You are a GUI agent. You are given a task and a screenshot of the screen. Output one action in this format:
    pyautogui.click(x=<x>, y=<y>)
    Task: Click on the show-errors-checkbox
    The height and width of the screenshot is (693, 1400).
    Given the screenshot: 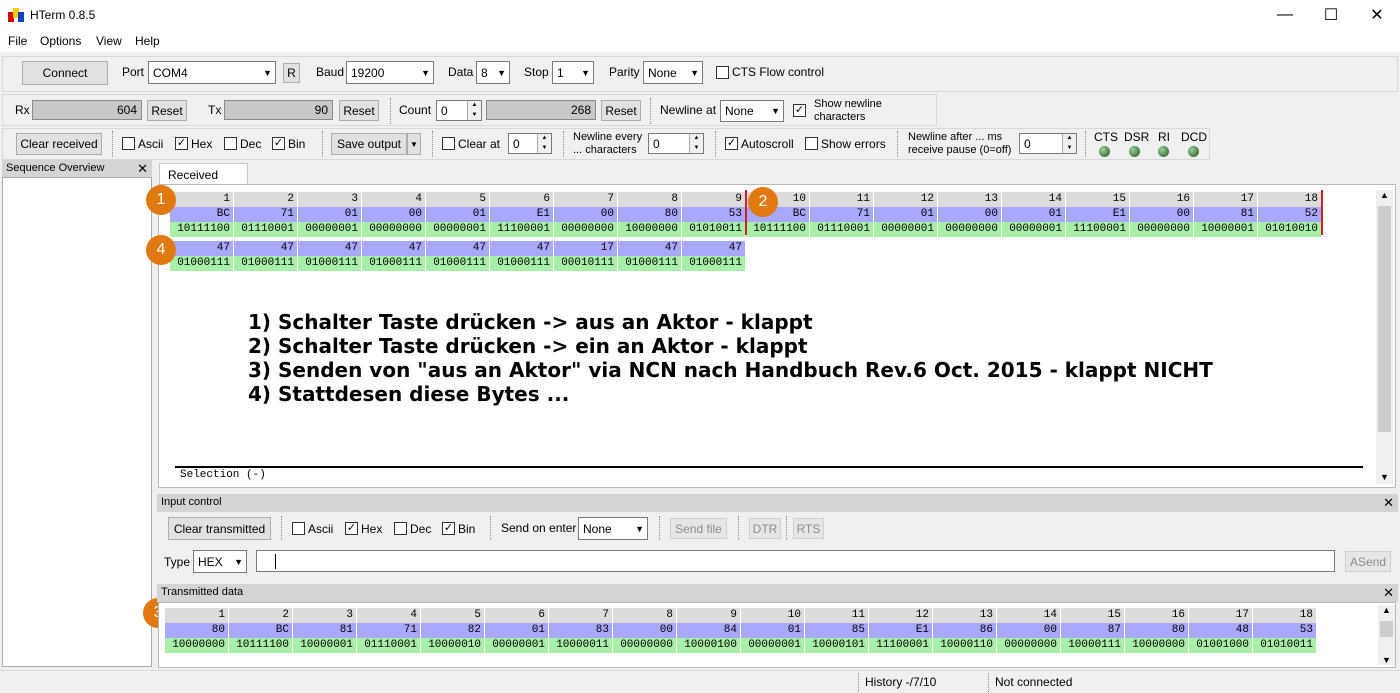 What is the action you would take?
    pyautogui.click(x=811, y=143)
    